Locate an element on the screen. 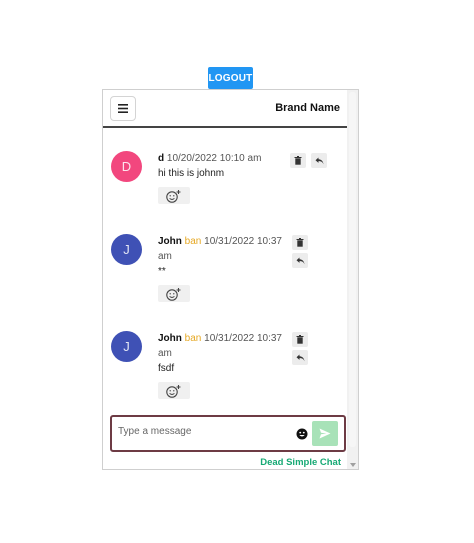  menu-button is located at coordinates (123, 108).